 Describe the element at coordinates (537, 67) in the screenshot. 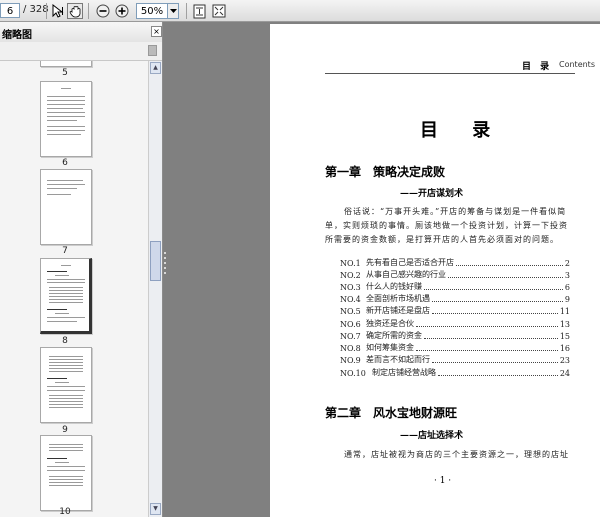

I see `header-tag: 目 录` at that location.